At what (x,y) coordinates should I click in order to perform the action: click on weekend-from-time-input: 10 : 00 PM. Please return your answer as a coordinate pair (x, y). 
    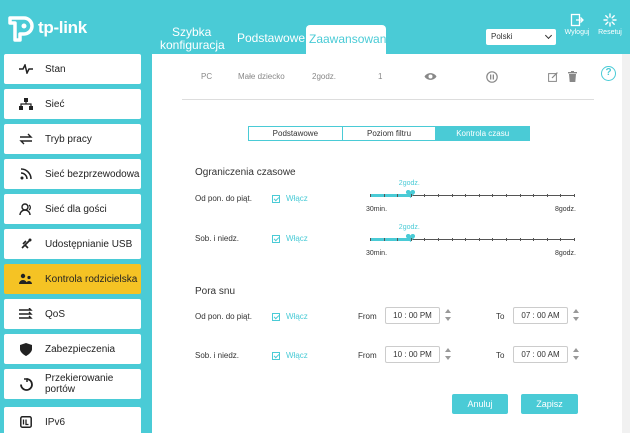
    Looking at the image, I should click on (412, 354).